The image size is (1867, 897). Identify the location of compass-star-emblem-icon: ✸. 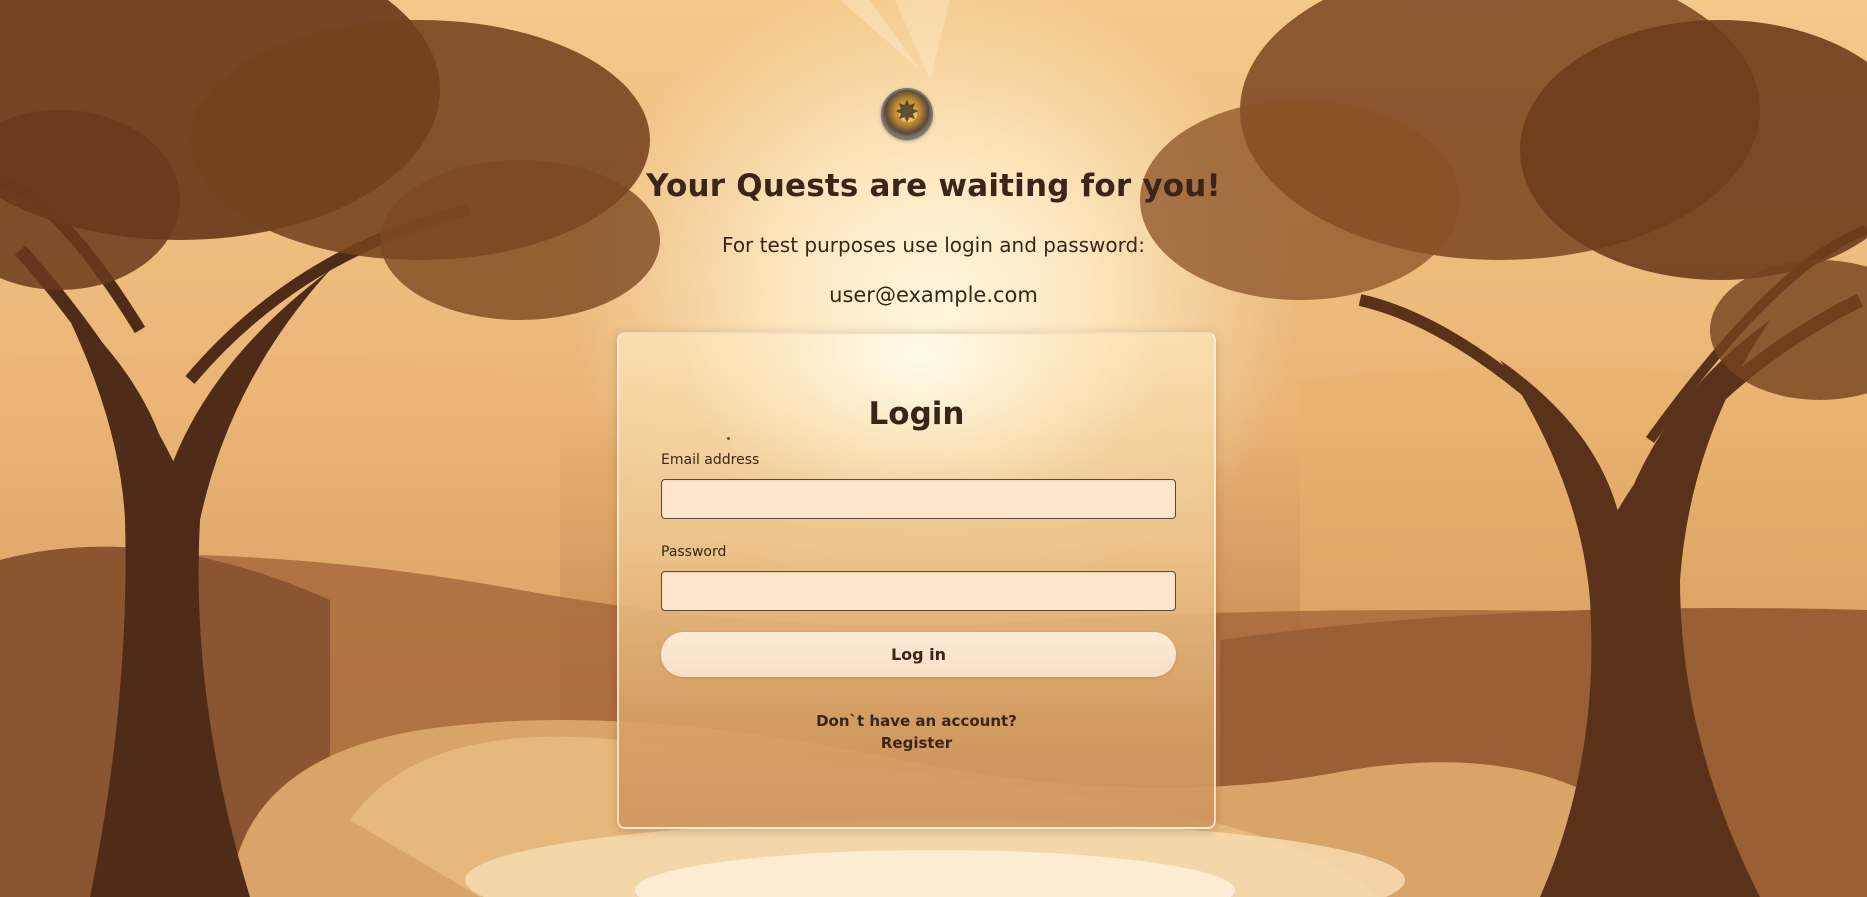
(907, 114).